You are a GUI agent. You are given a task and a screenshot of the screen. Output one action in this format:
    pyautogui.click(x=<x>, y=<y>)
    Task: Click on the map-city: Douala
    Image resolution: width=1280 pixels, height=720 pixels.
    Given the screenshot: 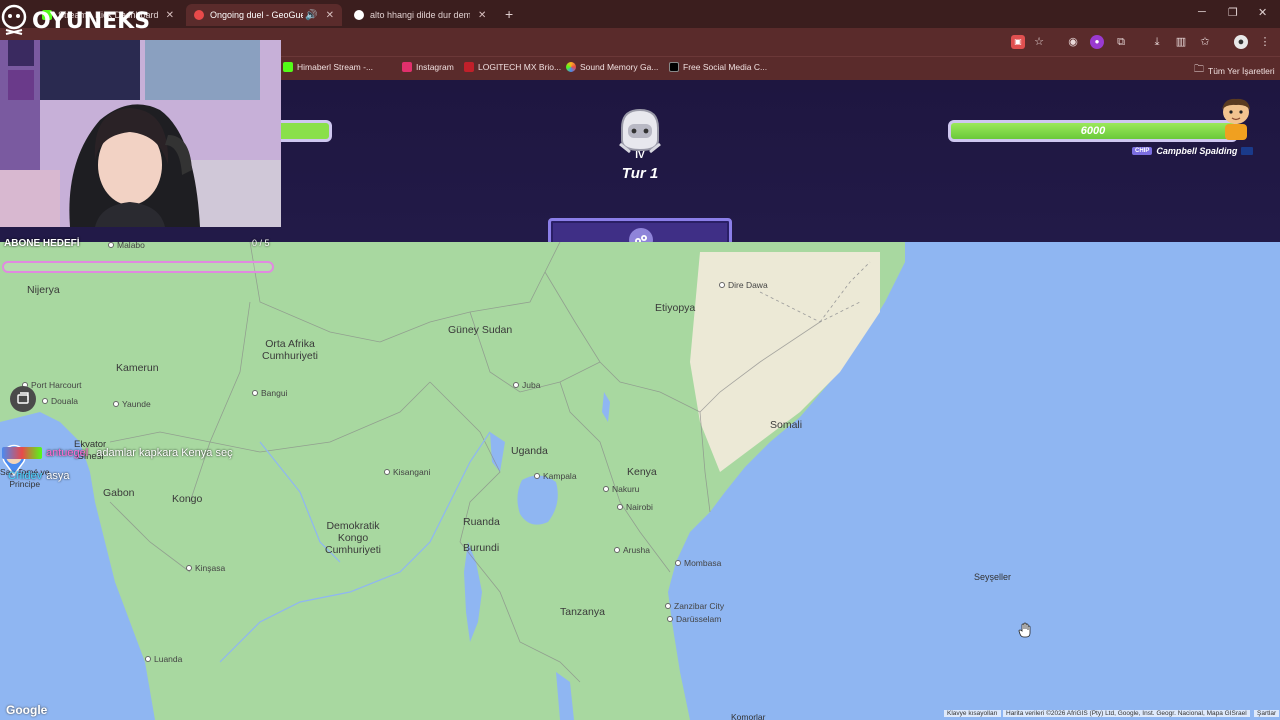 What is the action you would take?
    pyautogui.click(x=60, y=401)
    